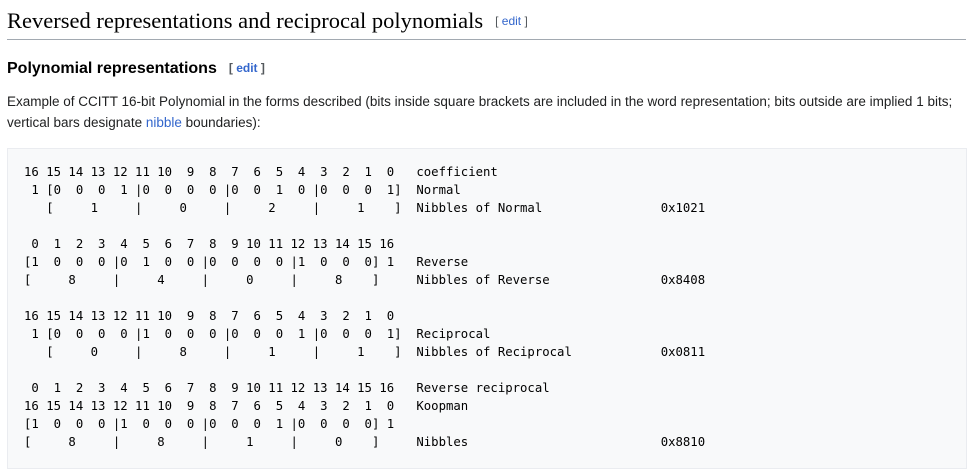 This screenshot has height=475, width=973. I want to click on subsection-edit-link: edit, so click(246, 68).